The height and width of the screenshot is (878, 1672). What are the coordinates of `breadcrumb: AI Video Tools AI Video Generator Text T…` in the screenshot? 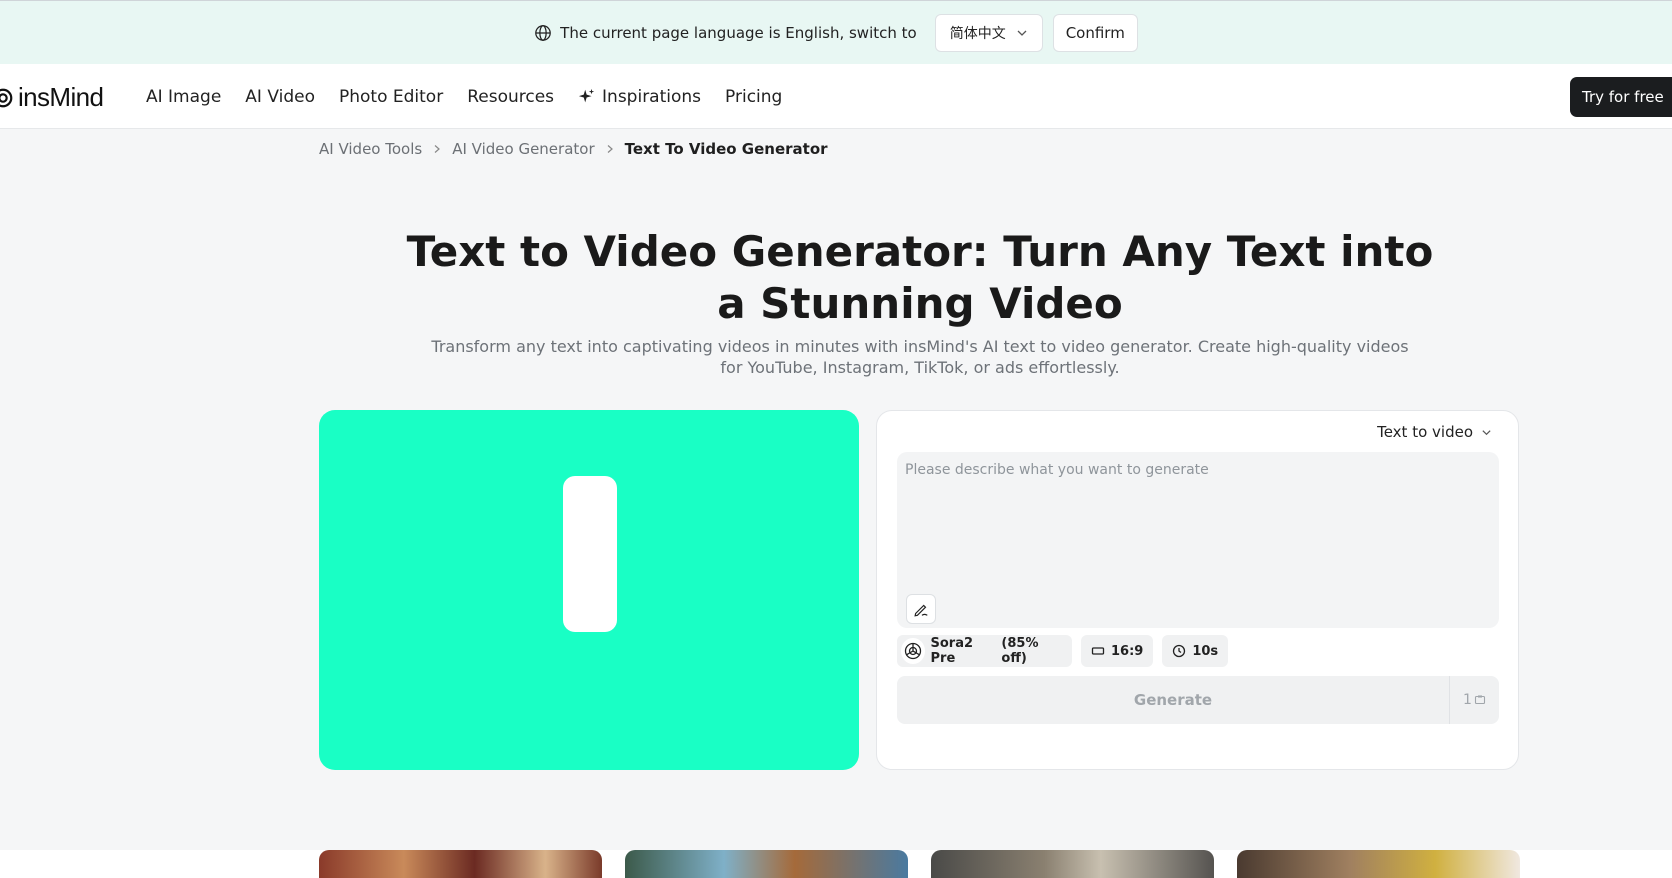 It's located at (573, 149).